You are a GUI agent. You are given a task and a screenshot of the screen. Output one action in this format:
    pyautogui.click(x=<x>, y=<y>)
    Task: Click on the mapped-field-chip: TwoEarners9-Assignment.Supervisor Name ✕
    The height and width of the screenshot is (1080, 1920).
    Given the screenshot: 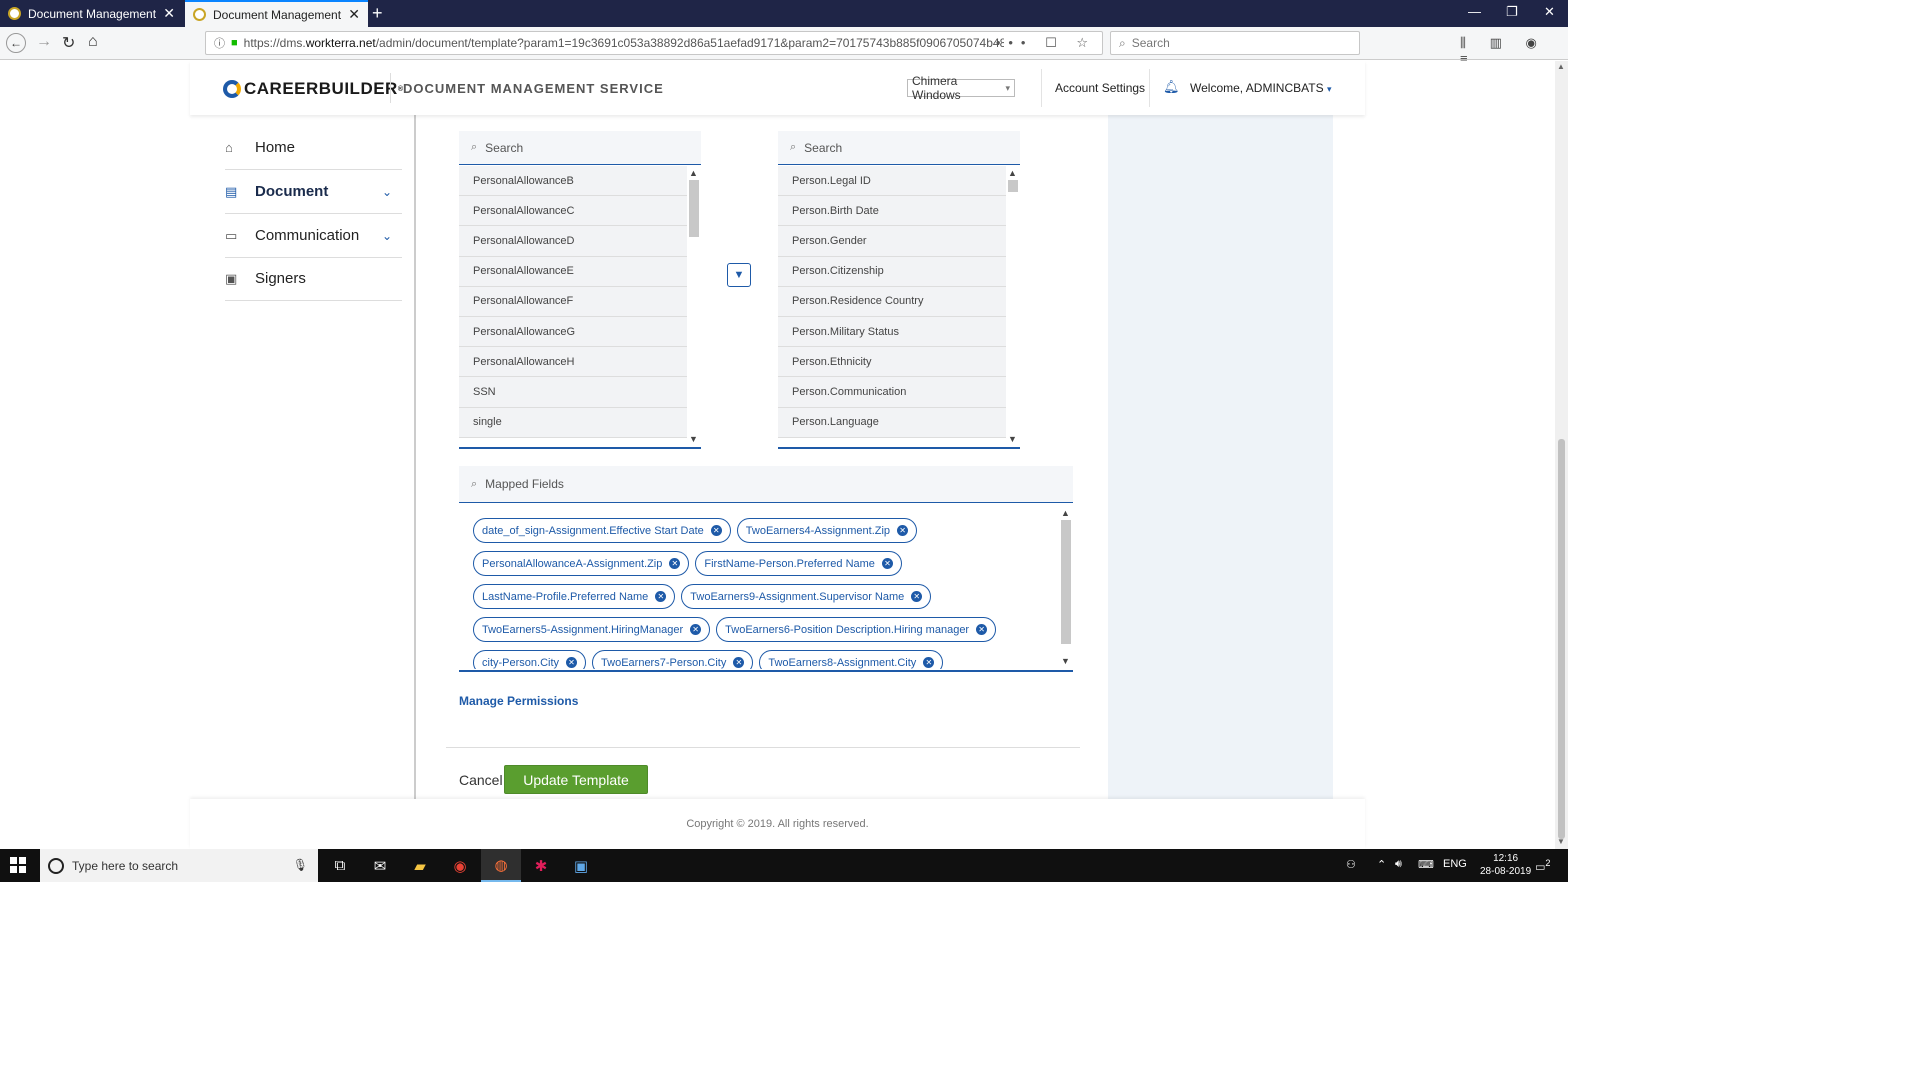 What is the action you would take?
    pyautogui.click(x=806, y=596)
    